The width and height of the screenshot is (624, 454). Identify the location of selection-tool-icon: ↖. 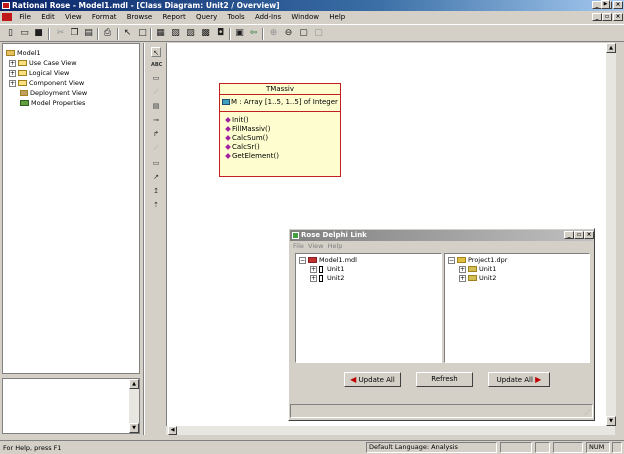
(156, 52).